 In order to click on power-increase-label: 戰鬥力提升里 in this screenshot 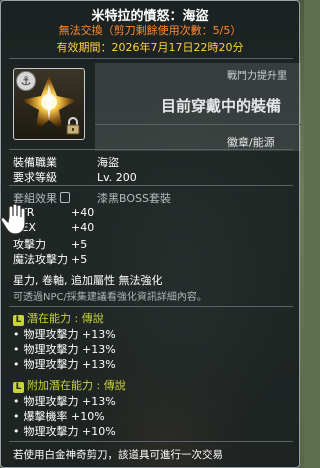, I will do `click(257, 76)`.